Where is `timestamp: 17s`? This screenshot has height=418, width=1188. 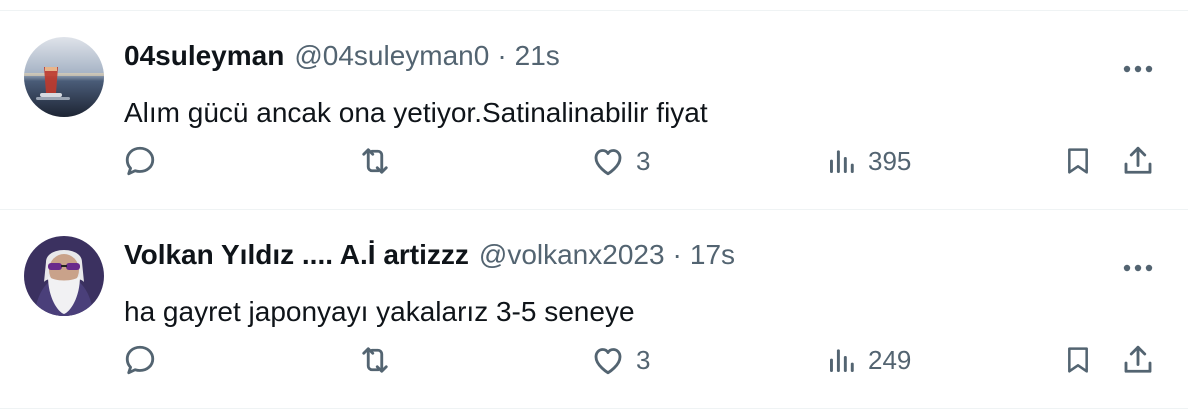 timestamp: 17s is located at coordinates (712, 255).